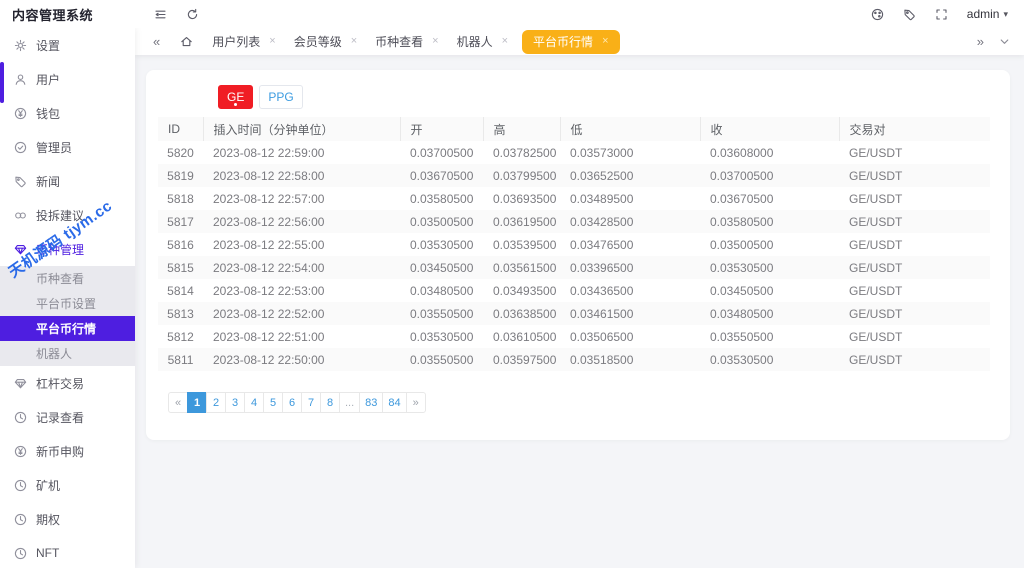  What do you see at coordinates (67, 519) in the screenshot?
I see `sidebar-item-期权: 期权` at bounding box center [67, 519].